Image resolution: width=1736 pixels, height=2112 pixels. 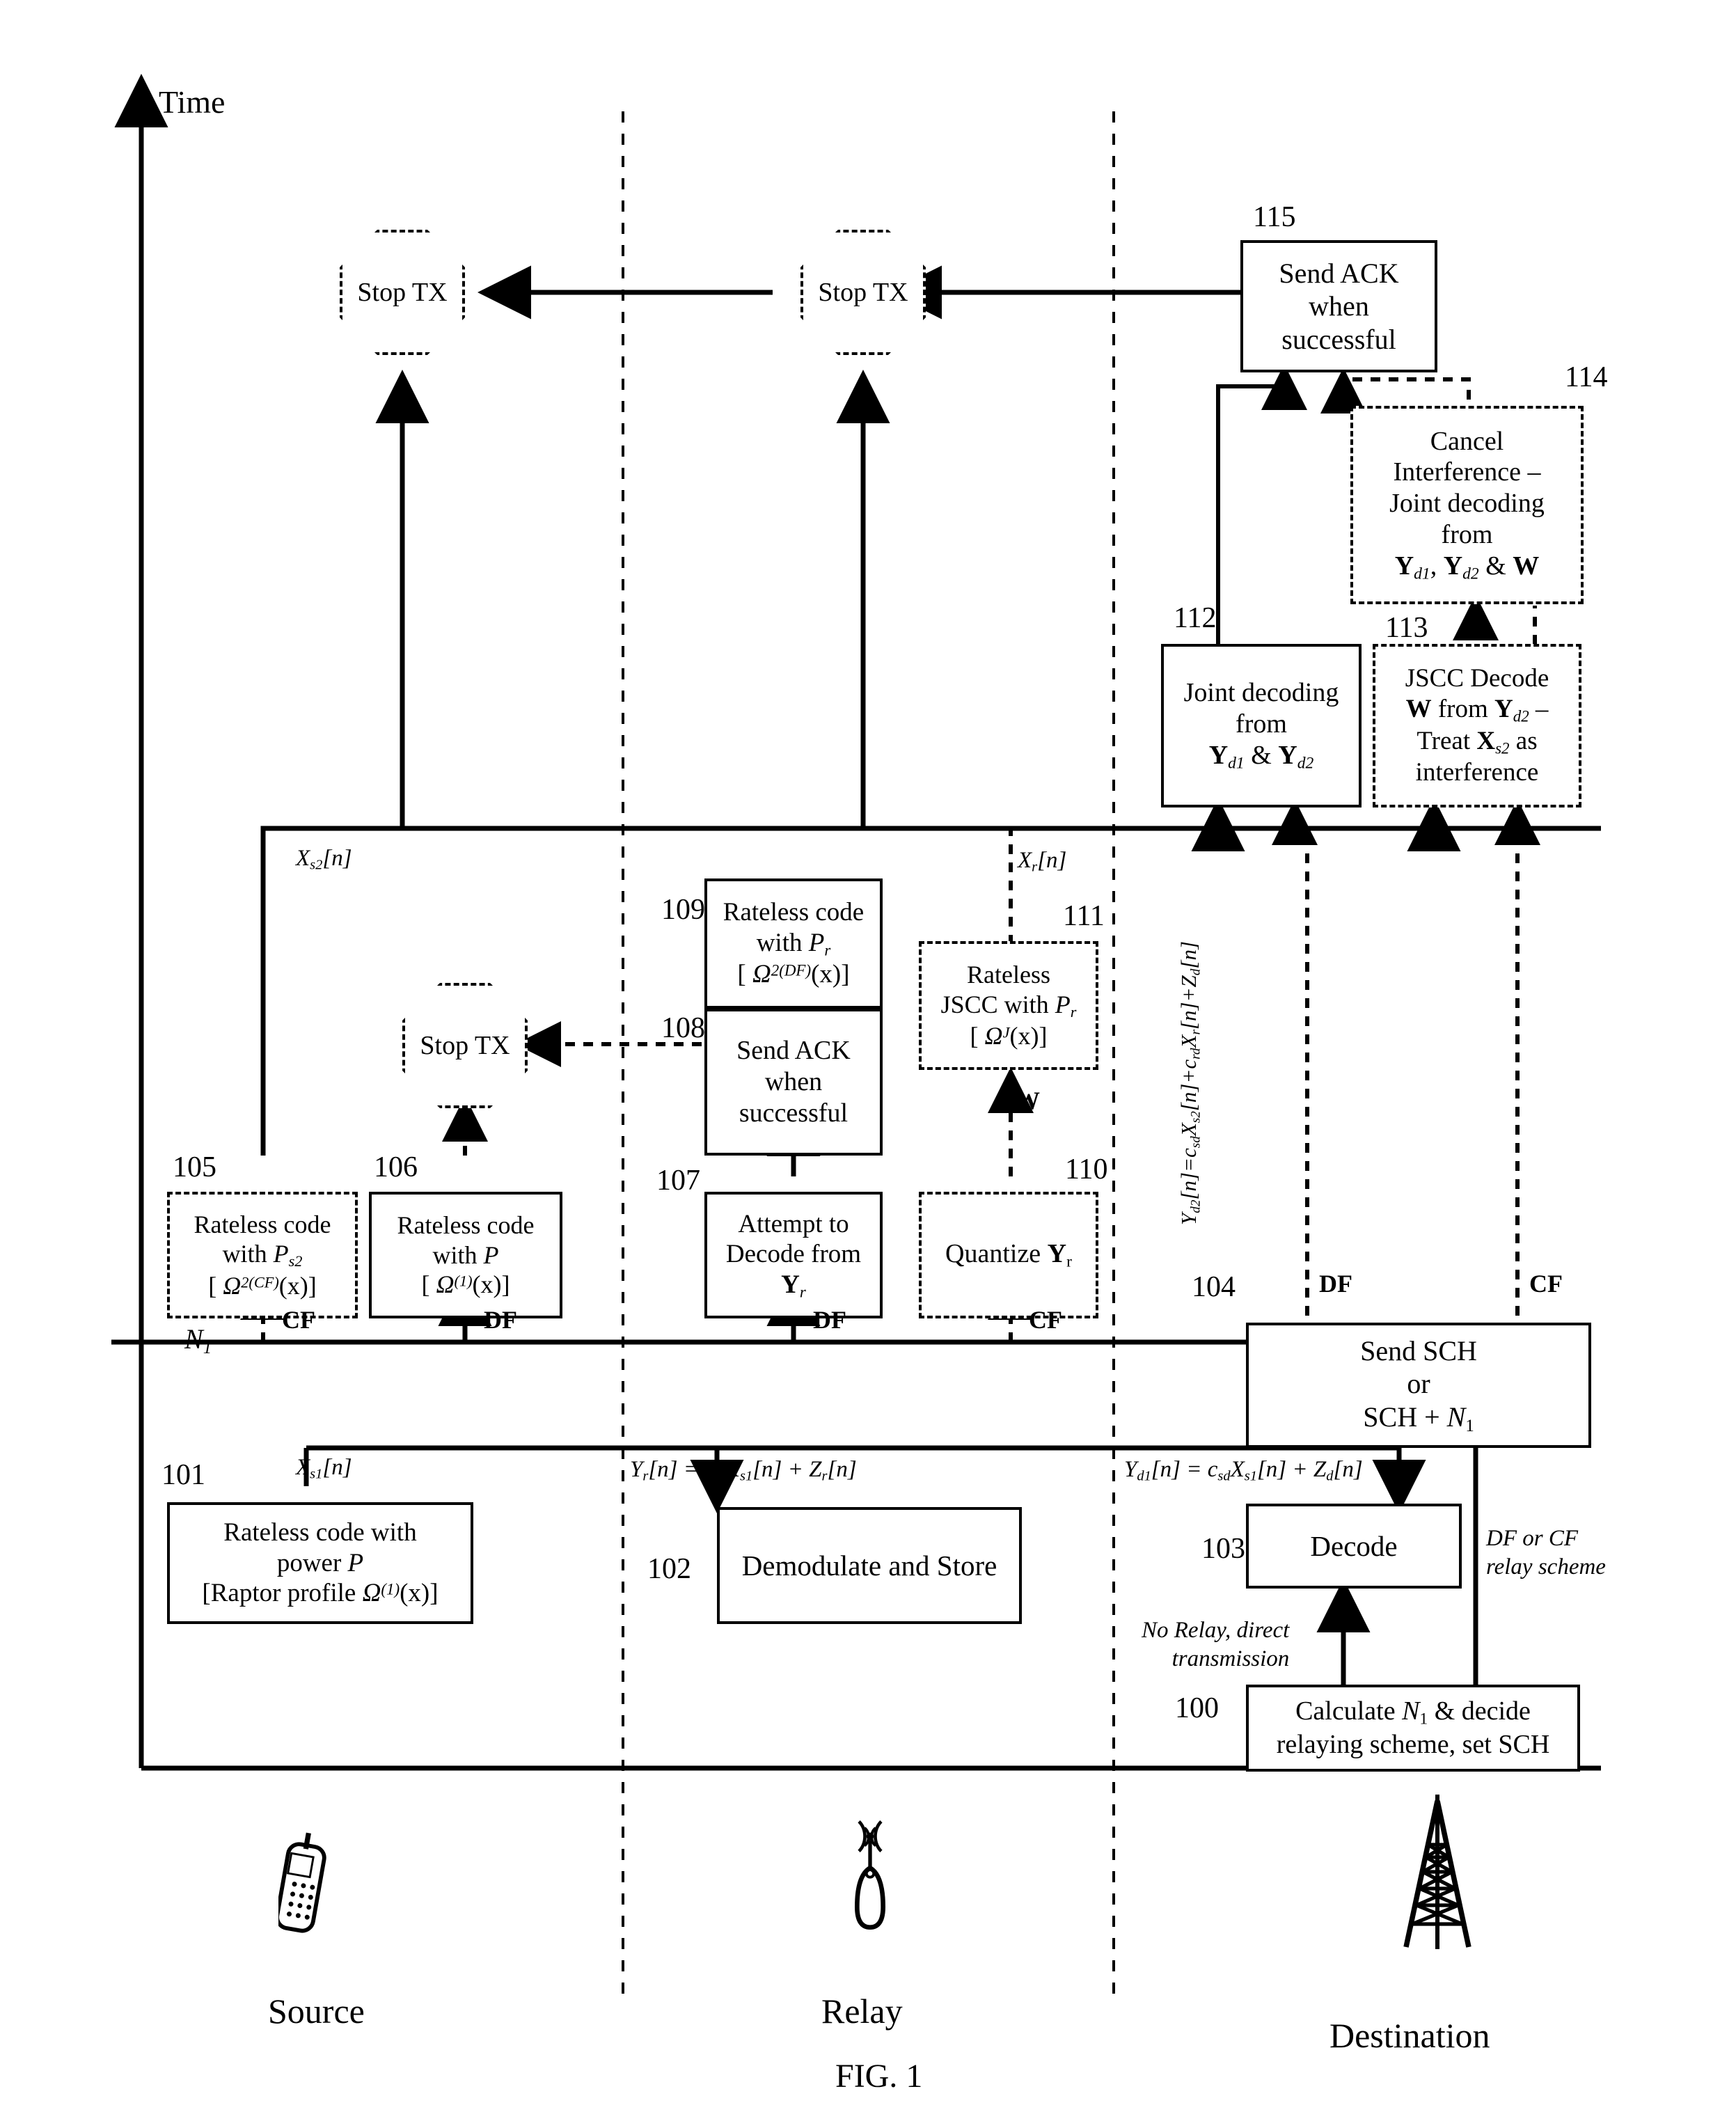 What do you see at coordinates (183, 1475) in the screenshot?
I see `node-number-101: 101` at bounding box center [183, 1475].